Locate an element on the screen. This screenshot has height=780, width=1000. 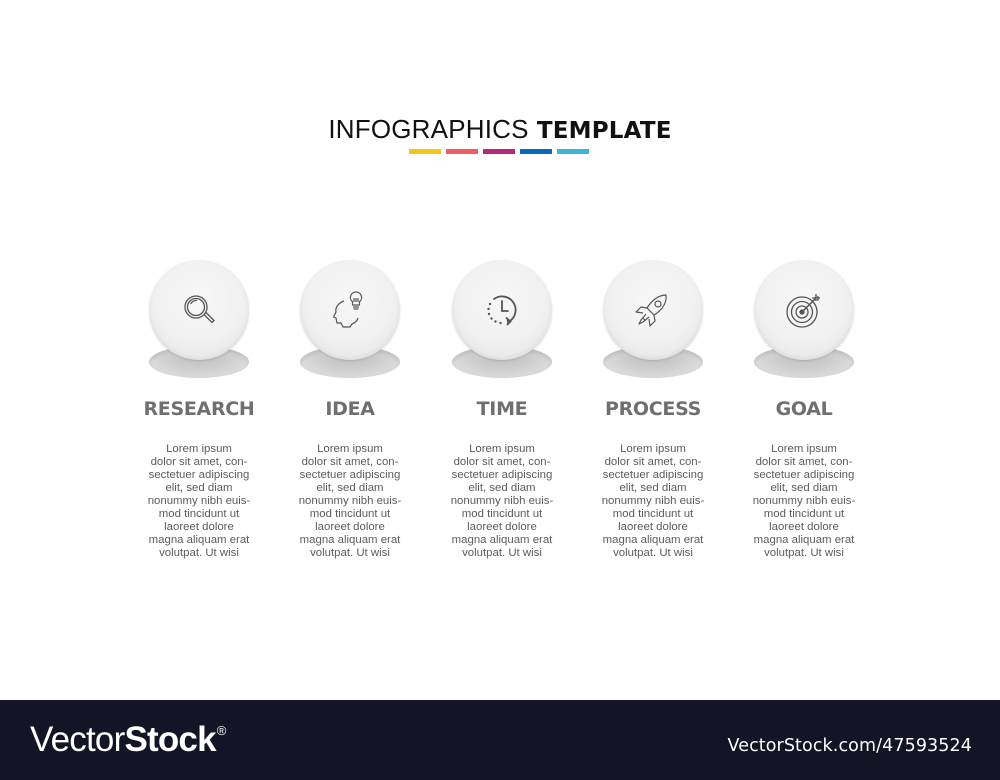
target-icon is located at coordinates (803, 311).